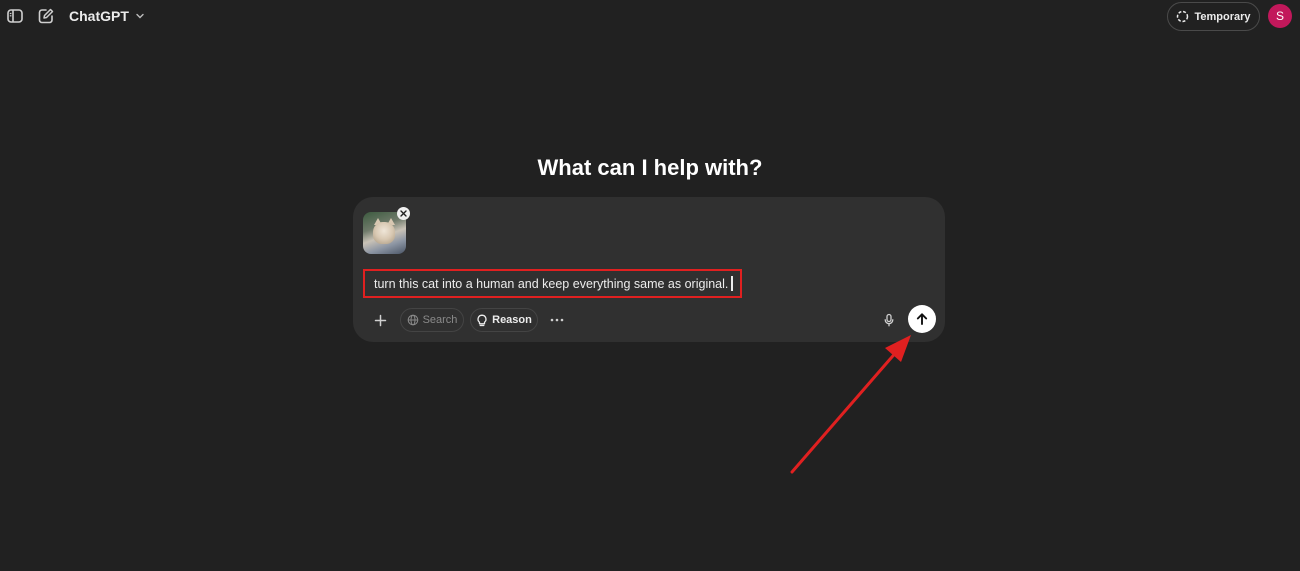 The image size is (1300, 571). I want to click on sidebar-toggle-button, so click(15, 16).